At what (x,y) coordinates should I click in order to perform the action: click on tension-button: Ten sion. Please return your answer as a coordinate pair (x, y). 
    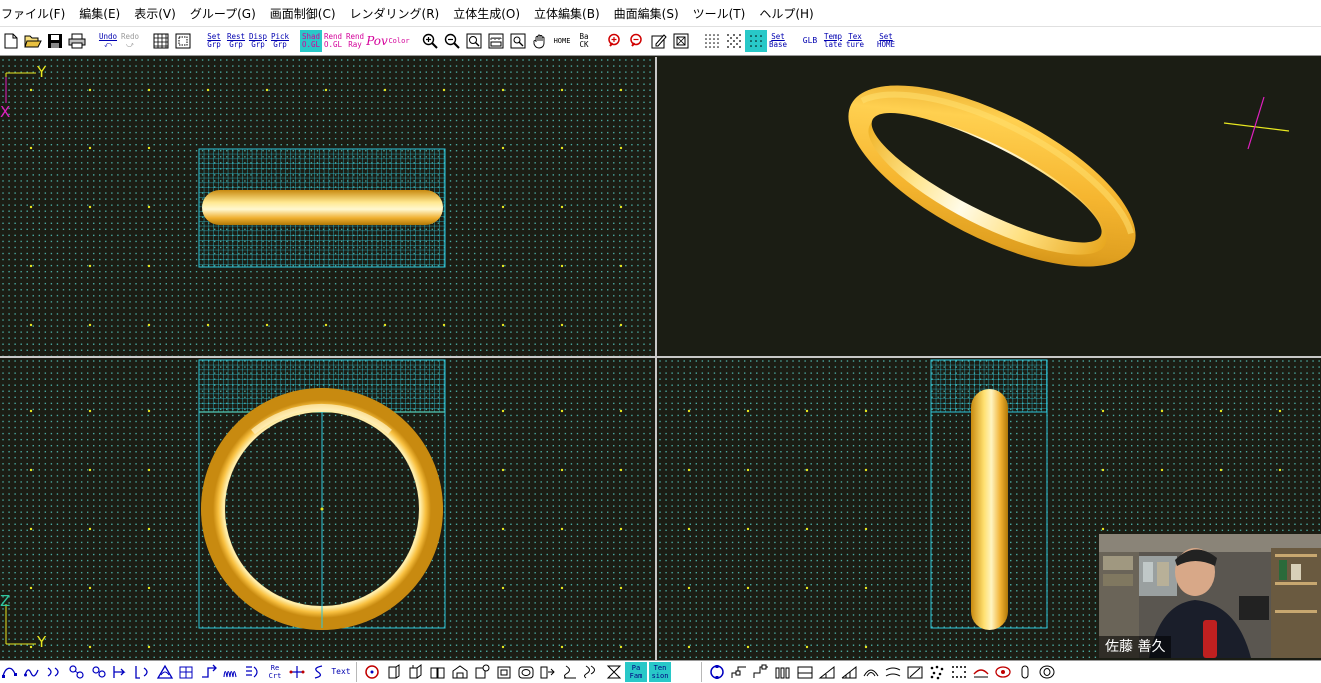
    Looking at the image, I should click on (660, 672).